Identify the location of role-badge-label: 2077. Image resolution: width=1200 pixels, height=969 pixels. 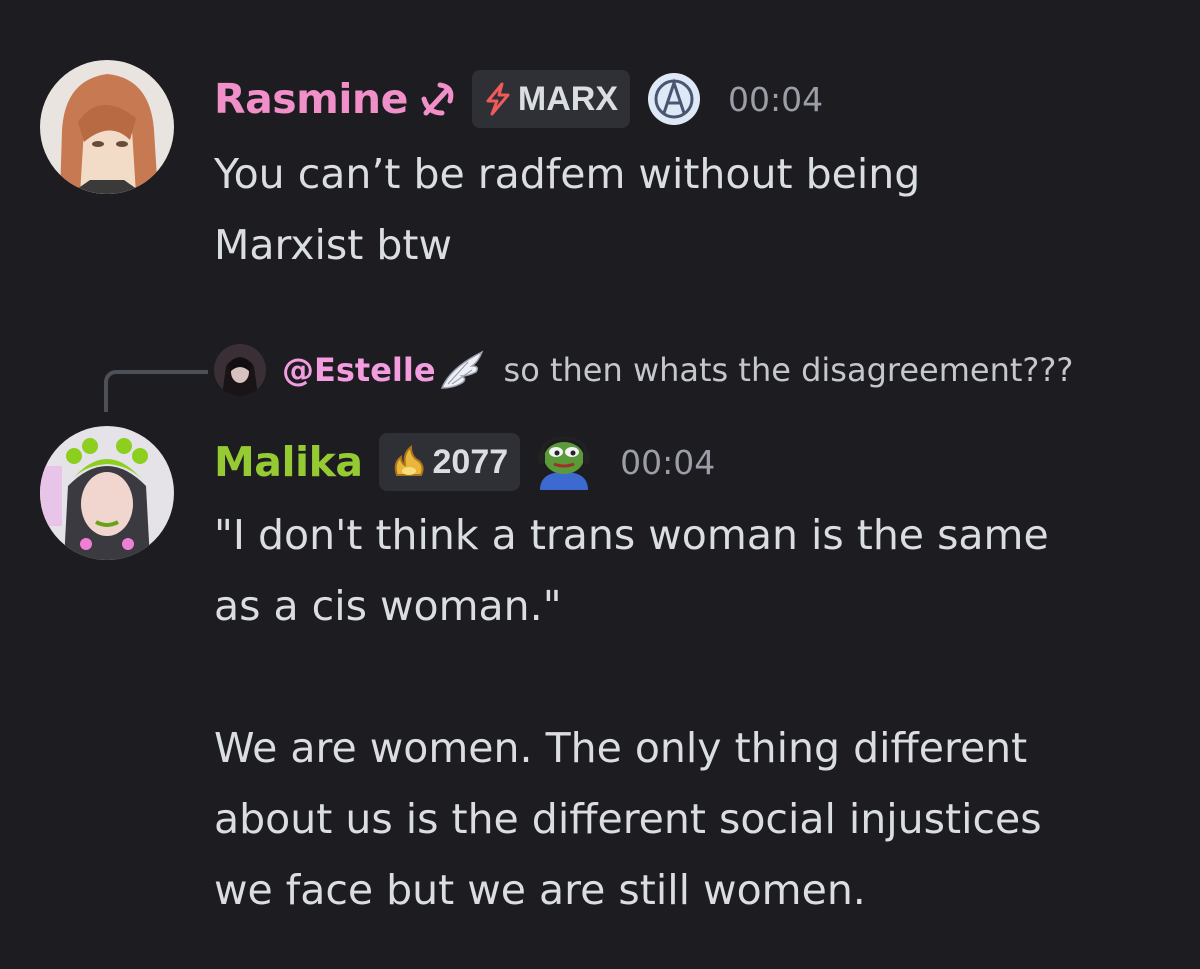
(470, 461).